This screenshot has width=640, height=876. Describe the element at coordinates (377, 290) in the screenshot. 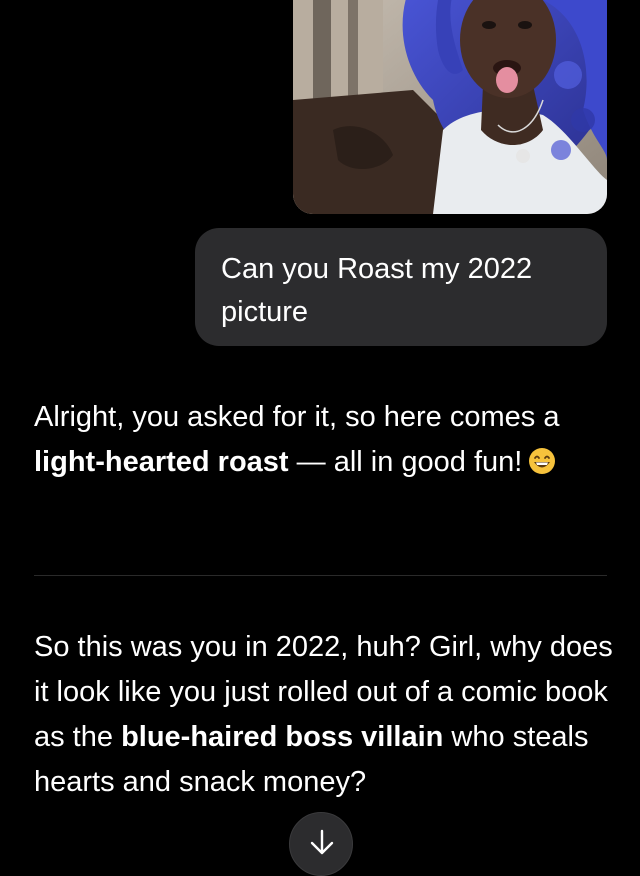

I see `user-message-text: Can you Roast my 2022 picture` at that location.